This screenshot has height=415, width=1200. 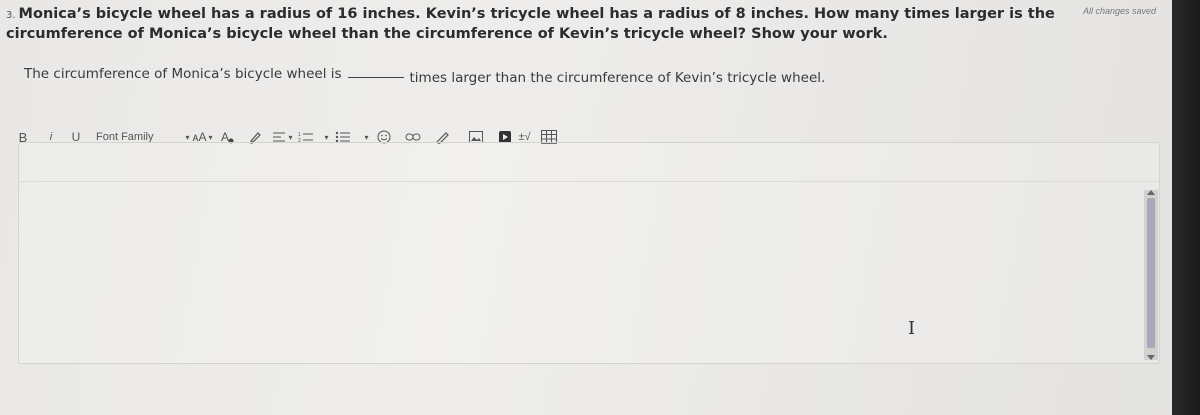 What do you see at coordinates (11, 15) in the screenshot?
I see `question-number: 3.` at bounding box center [11, 15].